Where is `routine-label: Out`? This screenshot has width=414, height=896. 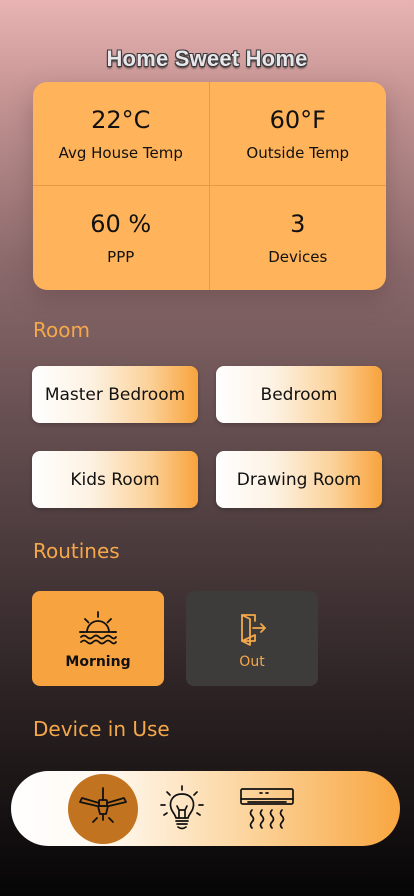
routine-label: Out is located at coordinates (252, 661).